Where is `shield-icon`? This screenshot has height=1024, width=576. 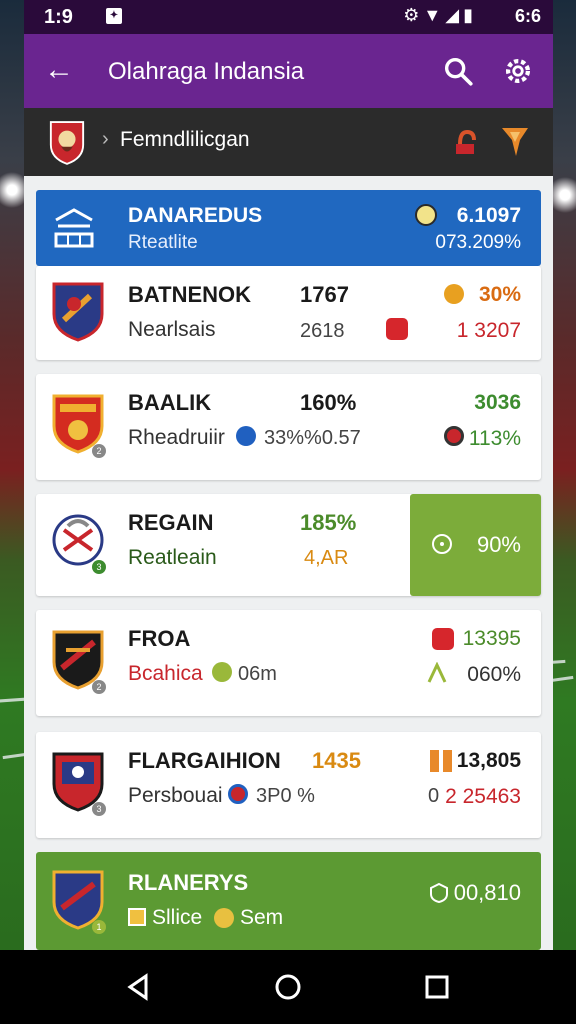
shield-icon is located at coordinates (439, 893).